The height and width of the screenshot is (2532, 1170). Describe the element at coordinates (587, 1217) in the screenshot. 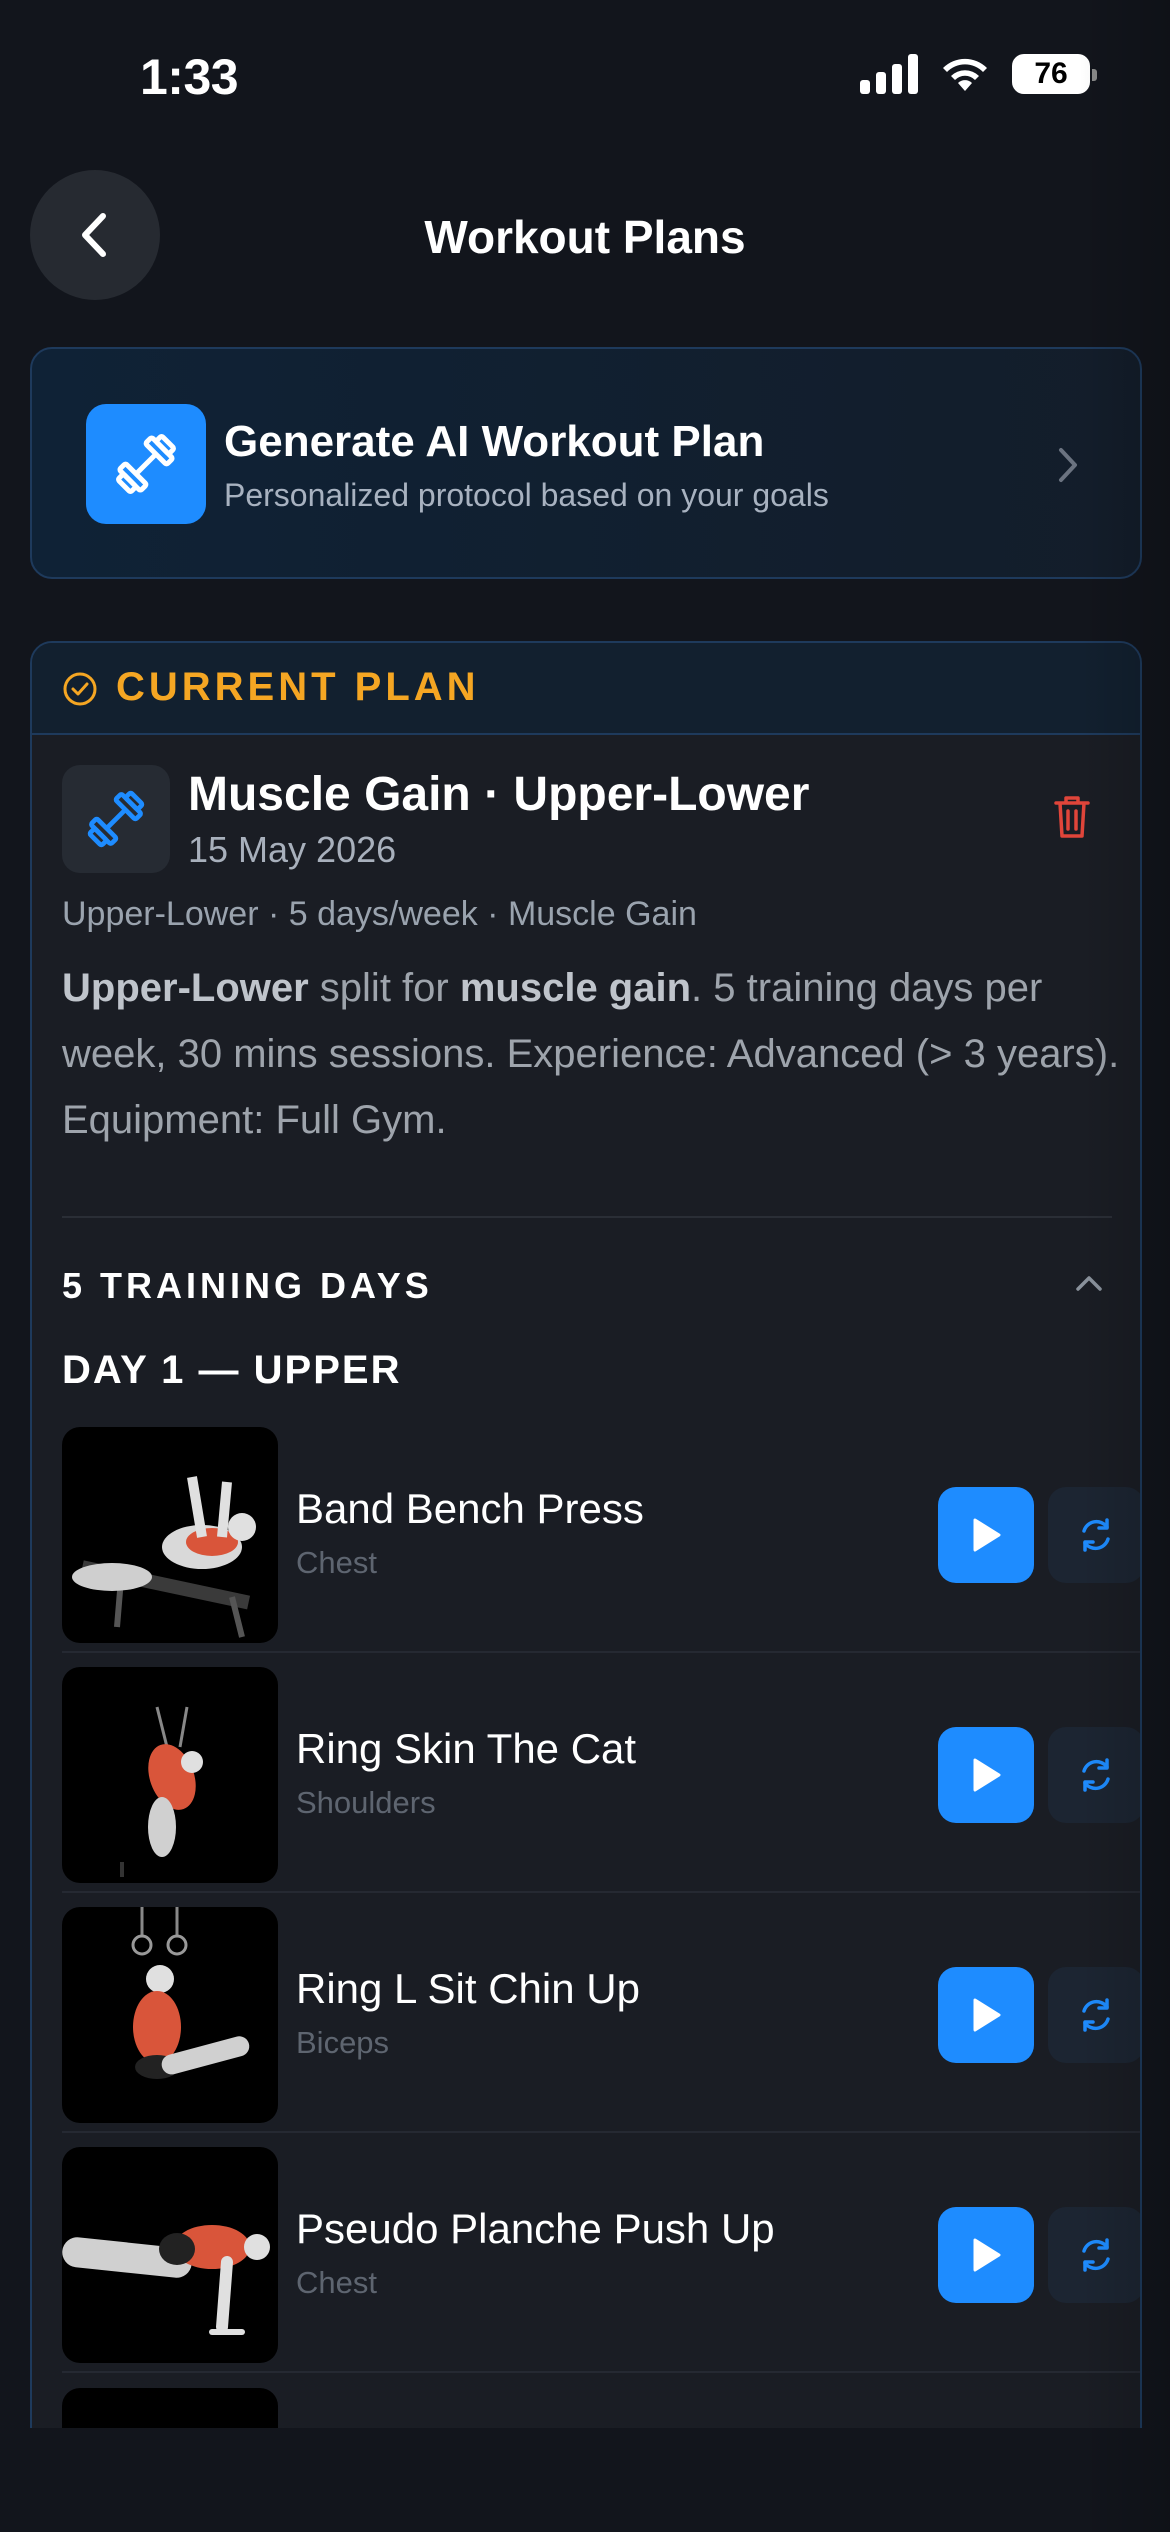

I see `section-divider` at that location.